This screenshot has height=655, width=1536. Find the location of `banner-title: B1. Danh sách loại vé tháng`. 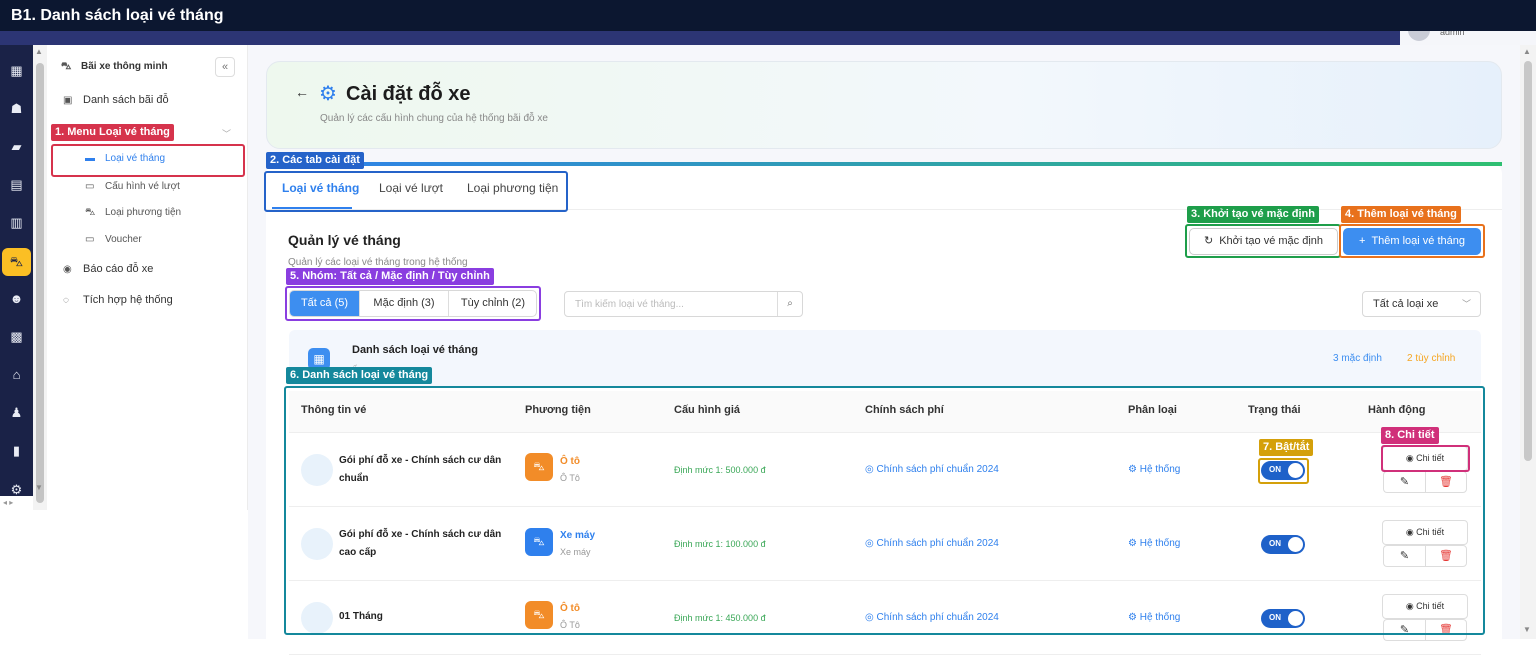

banner-title: B1. Danh sách loại vé tháng is located at coordinates (768, 15).